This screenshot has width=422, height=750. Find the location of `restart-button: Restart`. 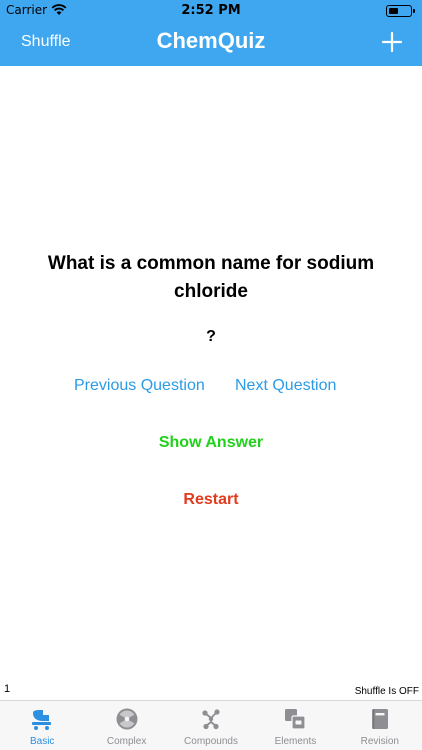

restart-button: Restart is located at coordinates (211, 500).